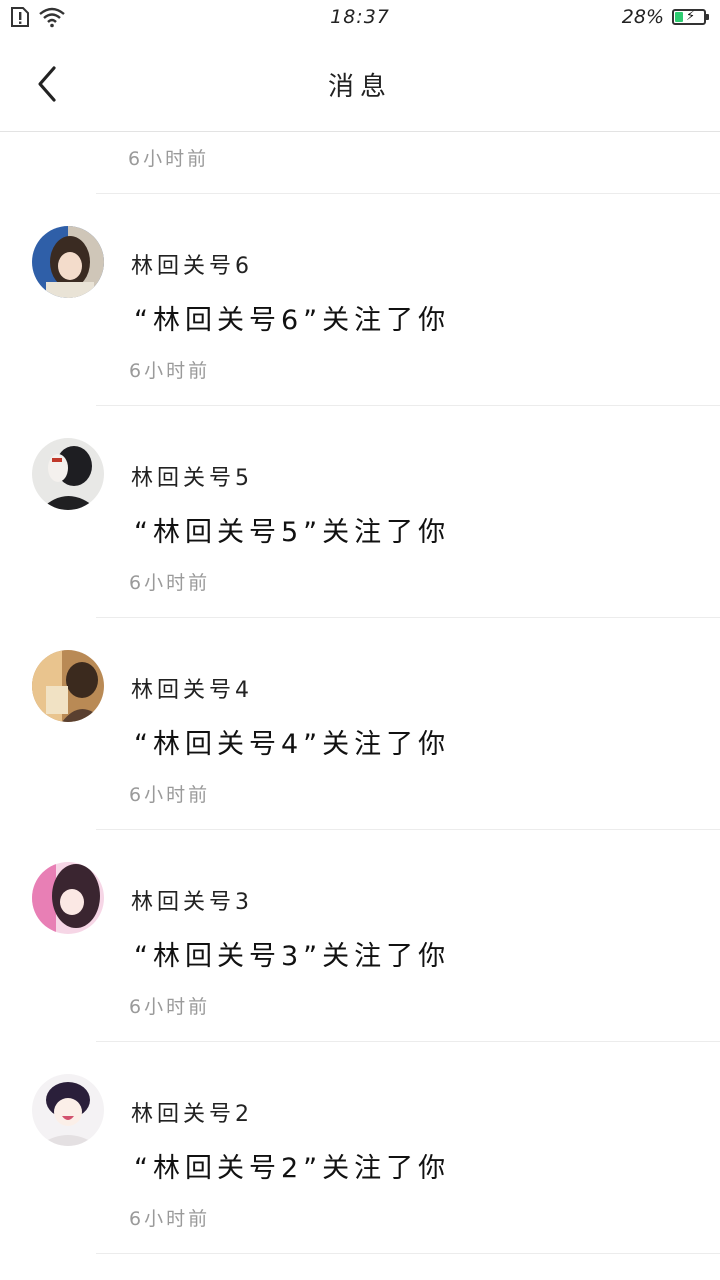  What do you see at coordinates (192, 476) in the screenshot?
I see `user-name: 林回关号5` at bounding box center [192, 476].